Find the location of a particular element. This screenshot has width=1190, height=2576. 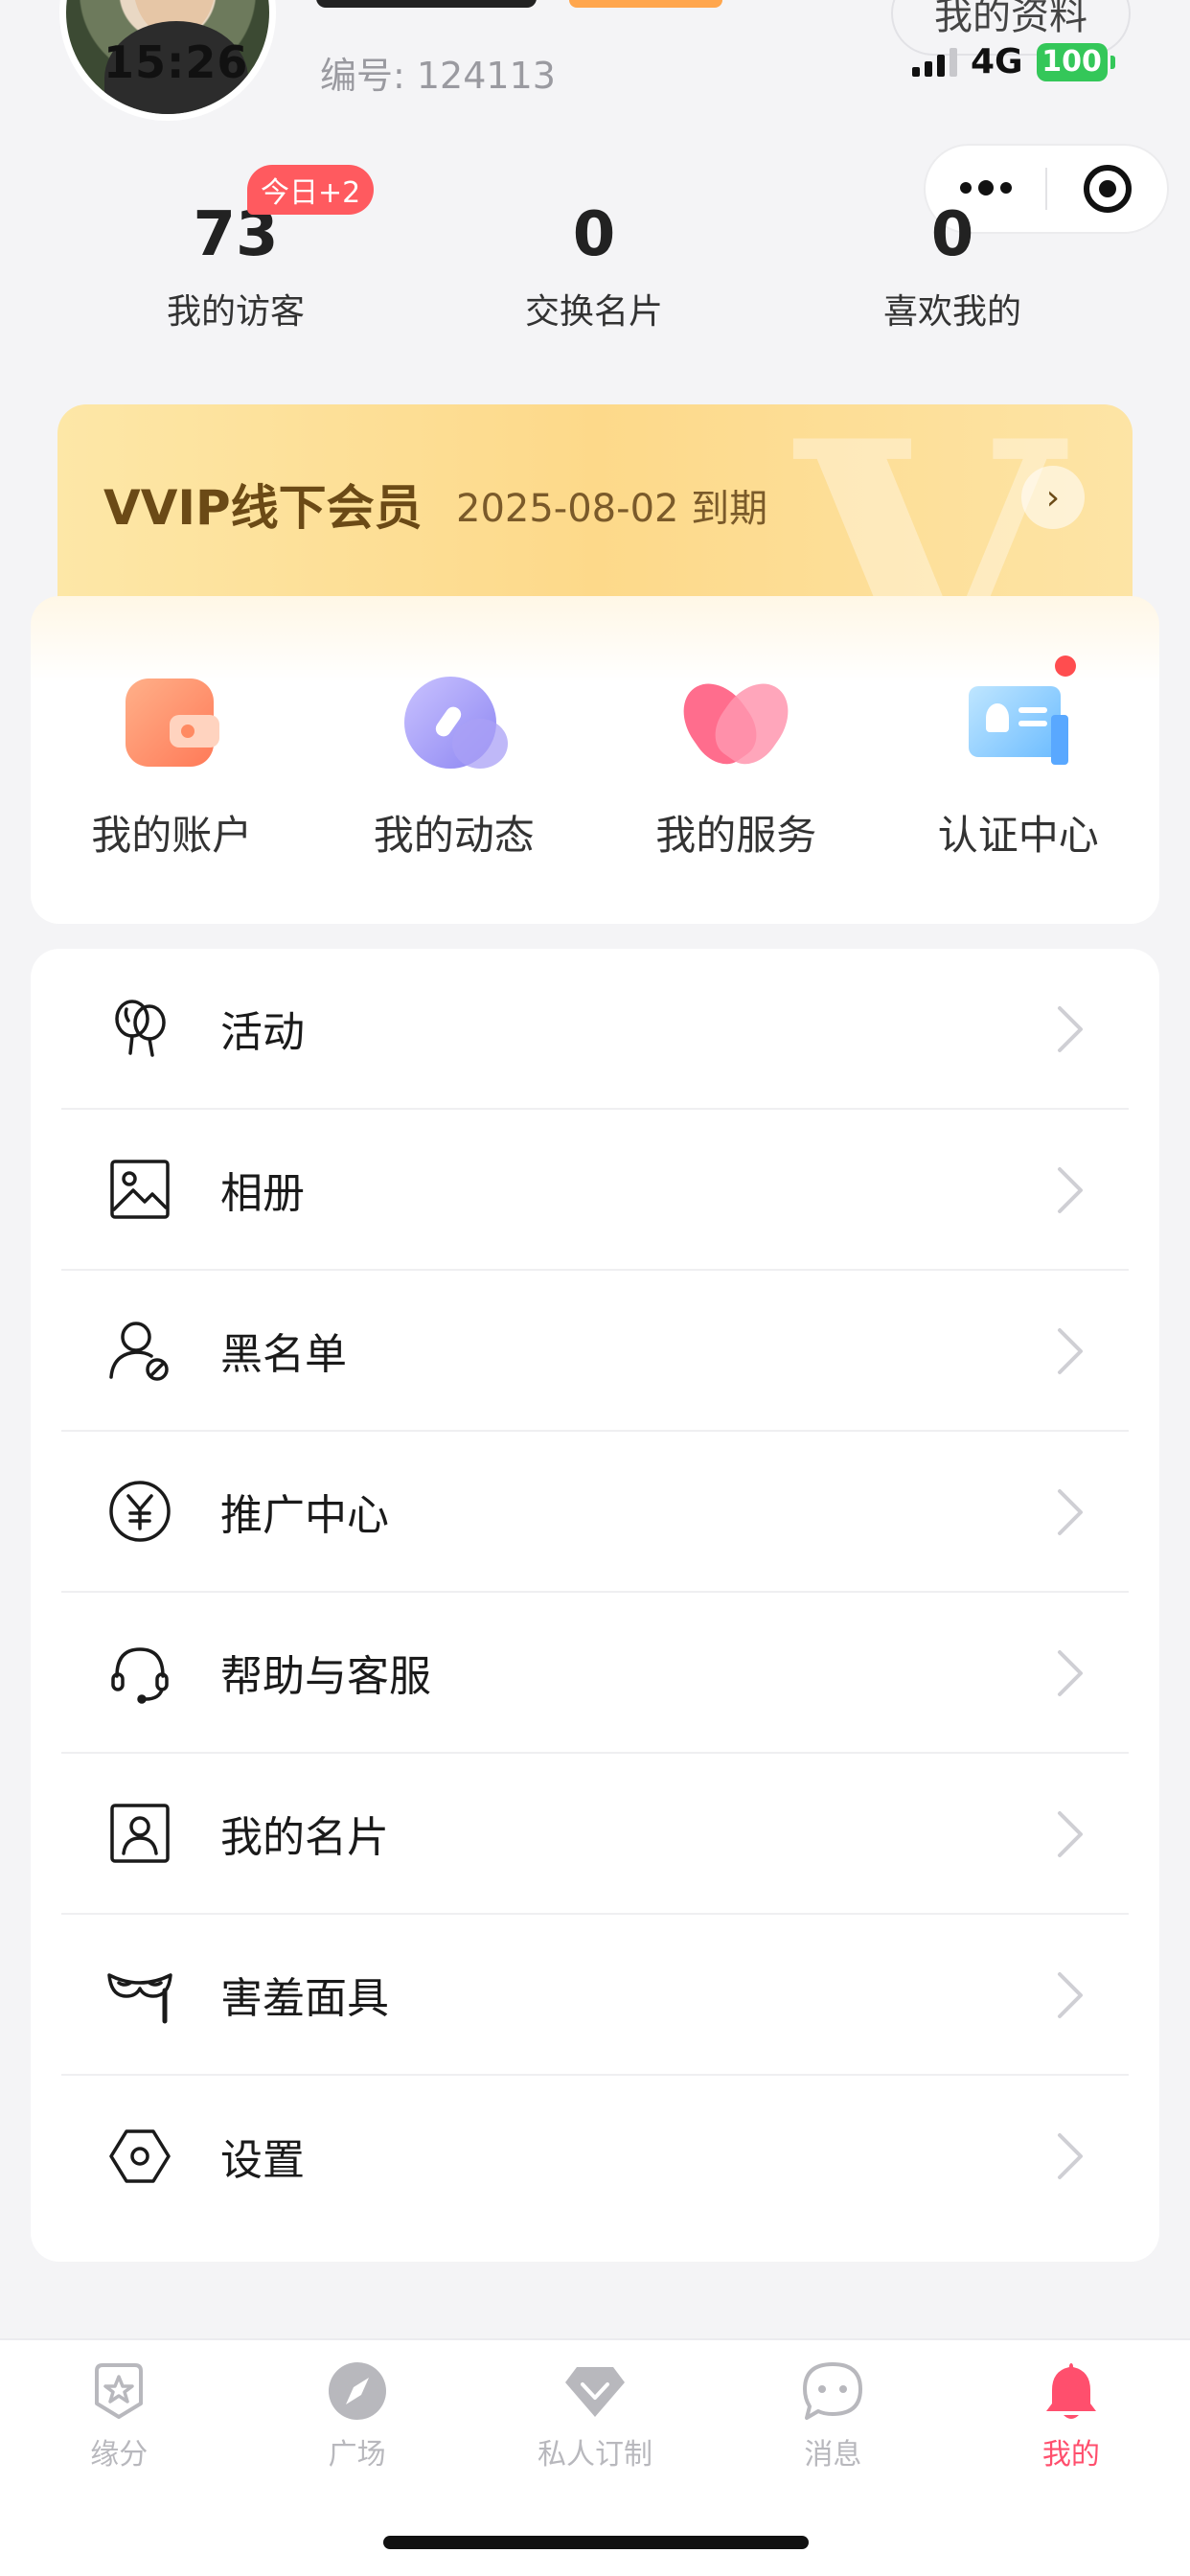

battery-icon: 100 is located at coordinates (1075, 62).